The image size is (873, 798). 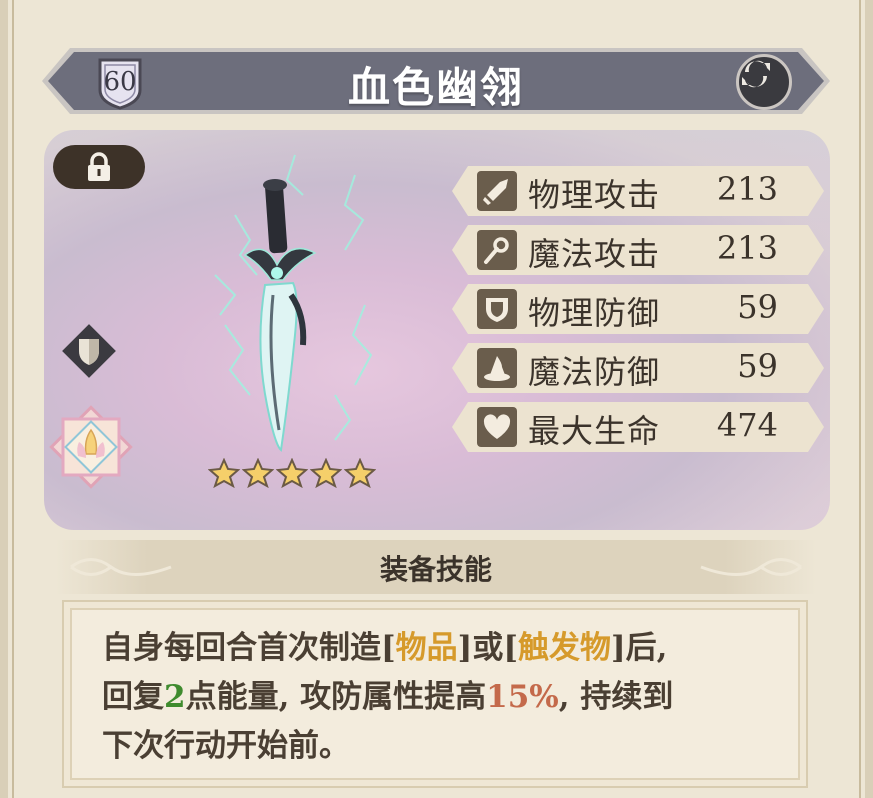 I want to click on stat-row-physical-attack: 物理攻击 213, so click(x=638, y=191).